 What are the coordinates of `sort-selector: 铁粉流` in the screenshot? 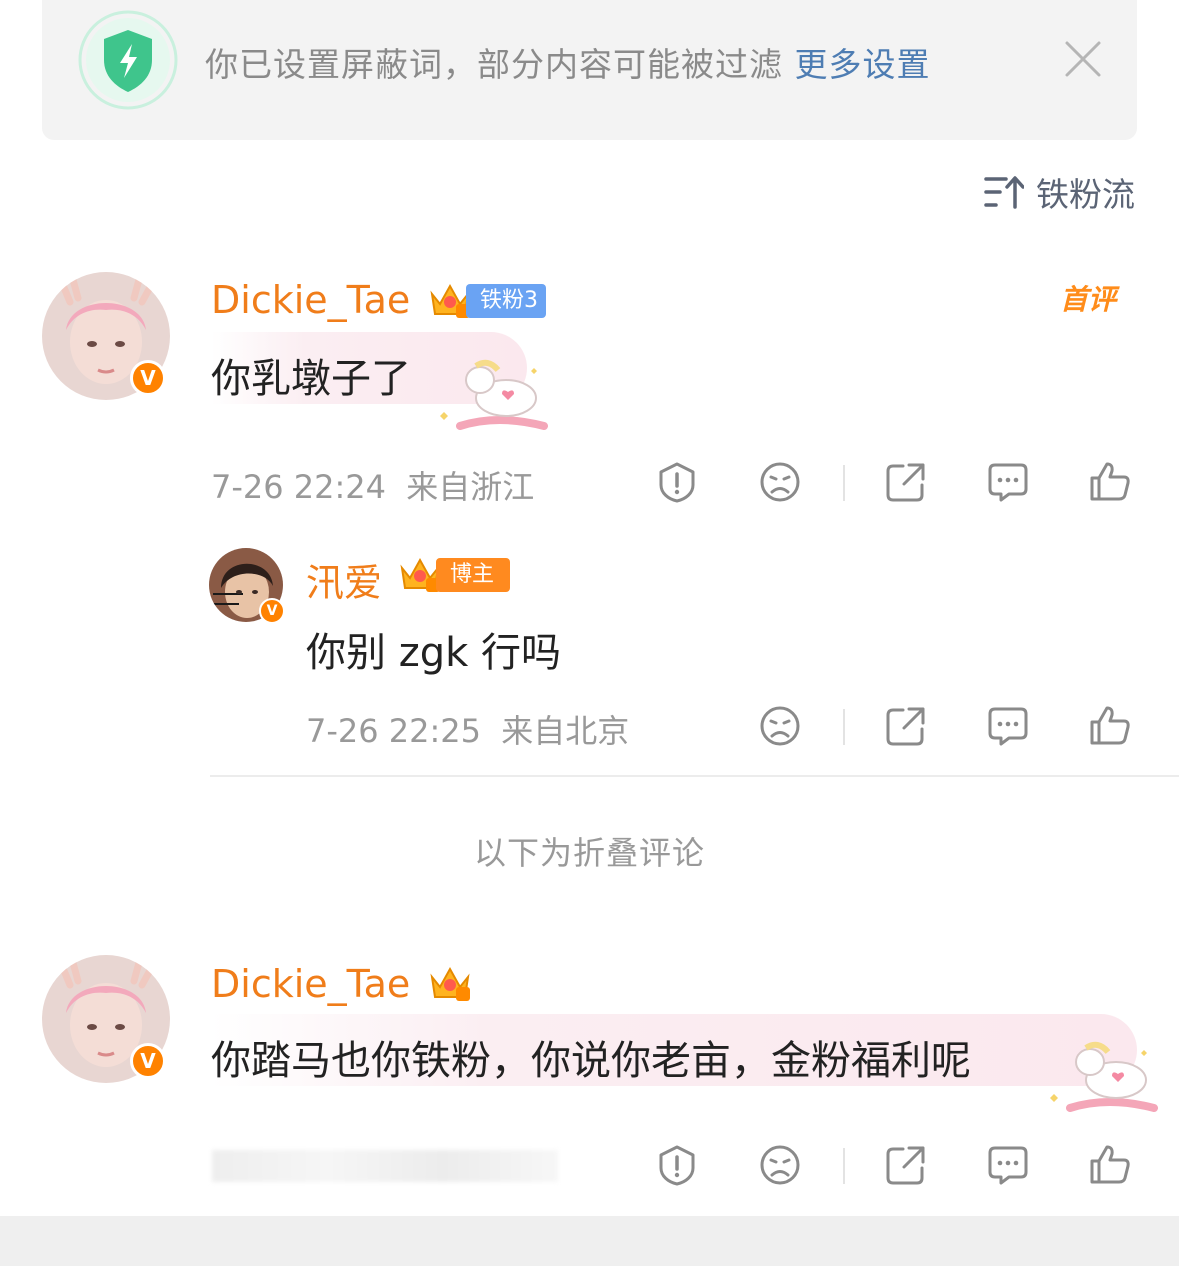 It's located at (1059, 192).